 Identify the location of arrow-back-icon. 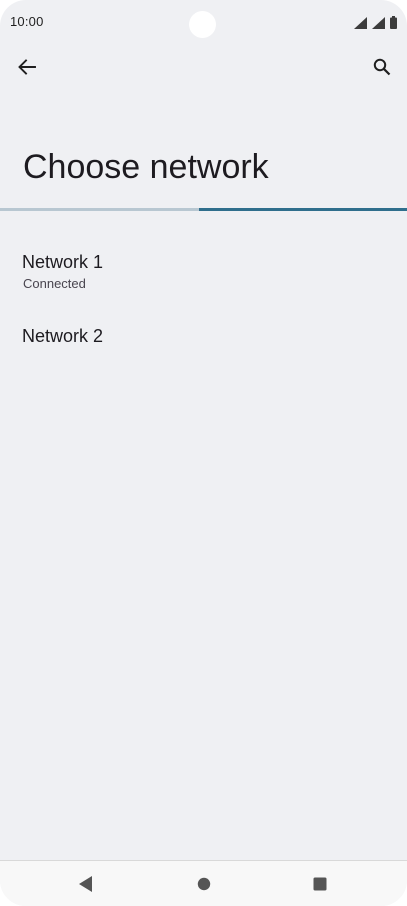
(27, 67).